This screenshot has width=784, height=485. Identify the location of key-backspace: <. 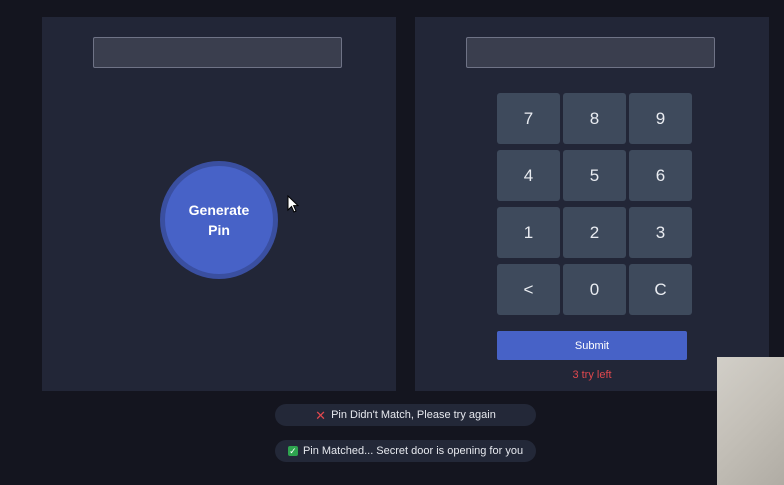
(528, 289).